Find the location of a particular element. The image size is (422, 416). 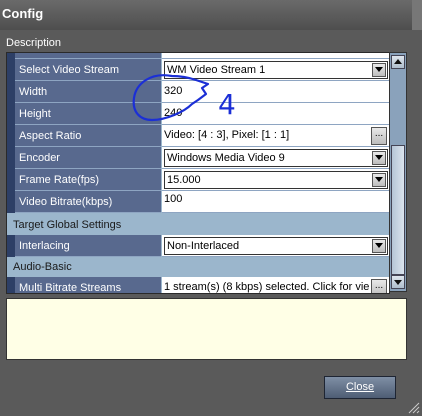

annotation-digit: 4 is located at coordinates (227, 104).